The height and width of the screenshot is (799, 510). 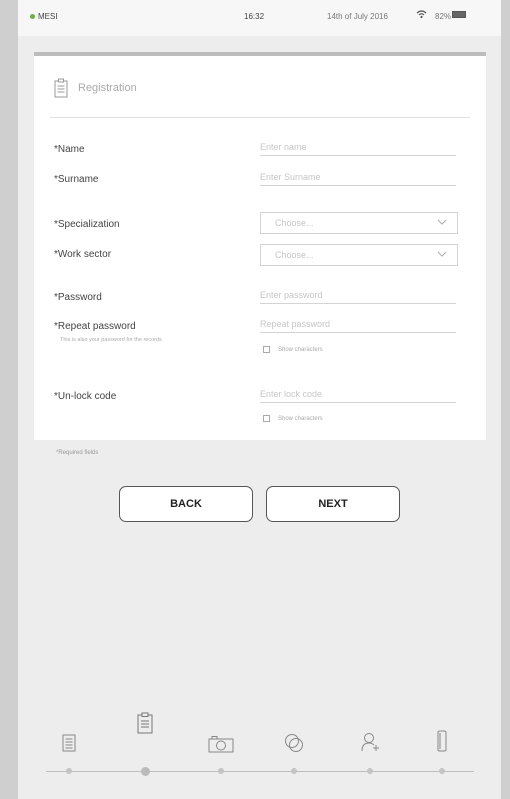 I want to click on name-label: *Name, so click(x=69, y=149).